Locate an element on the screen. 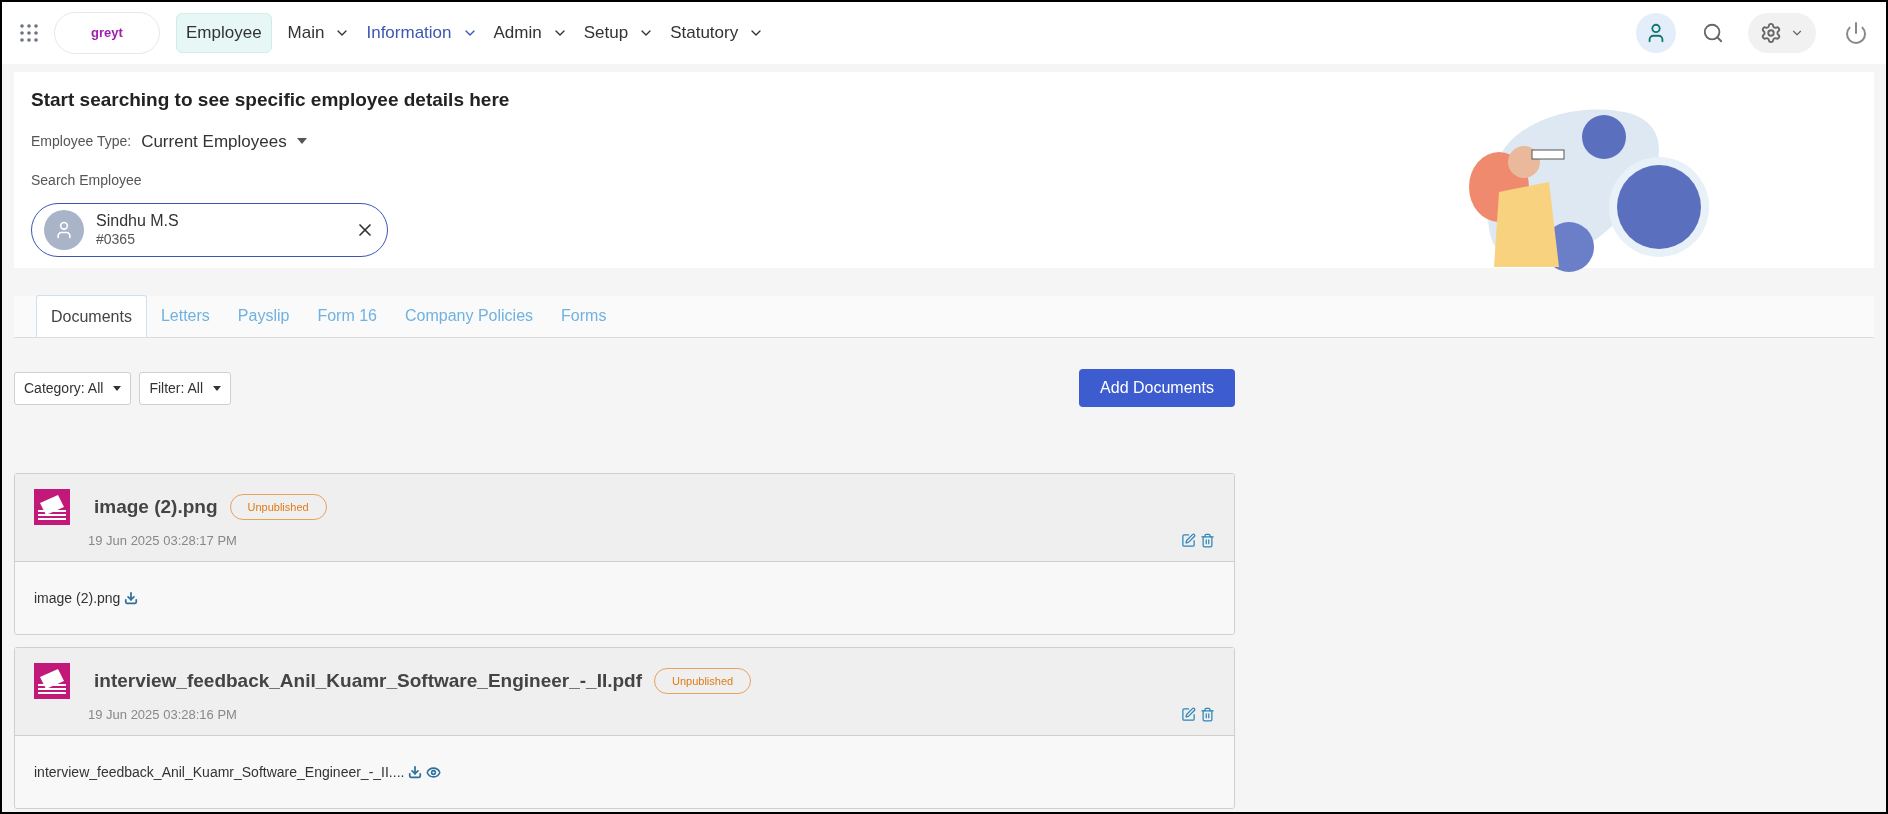 The image size is (1888, 814). tab: Documents is located at coordinates (91, 316).